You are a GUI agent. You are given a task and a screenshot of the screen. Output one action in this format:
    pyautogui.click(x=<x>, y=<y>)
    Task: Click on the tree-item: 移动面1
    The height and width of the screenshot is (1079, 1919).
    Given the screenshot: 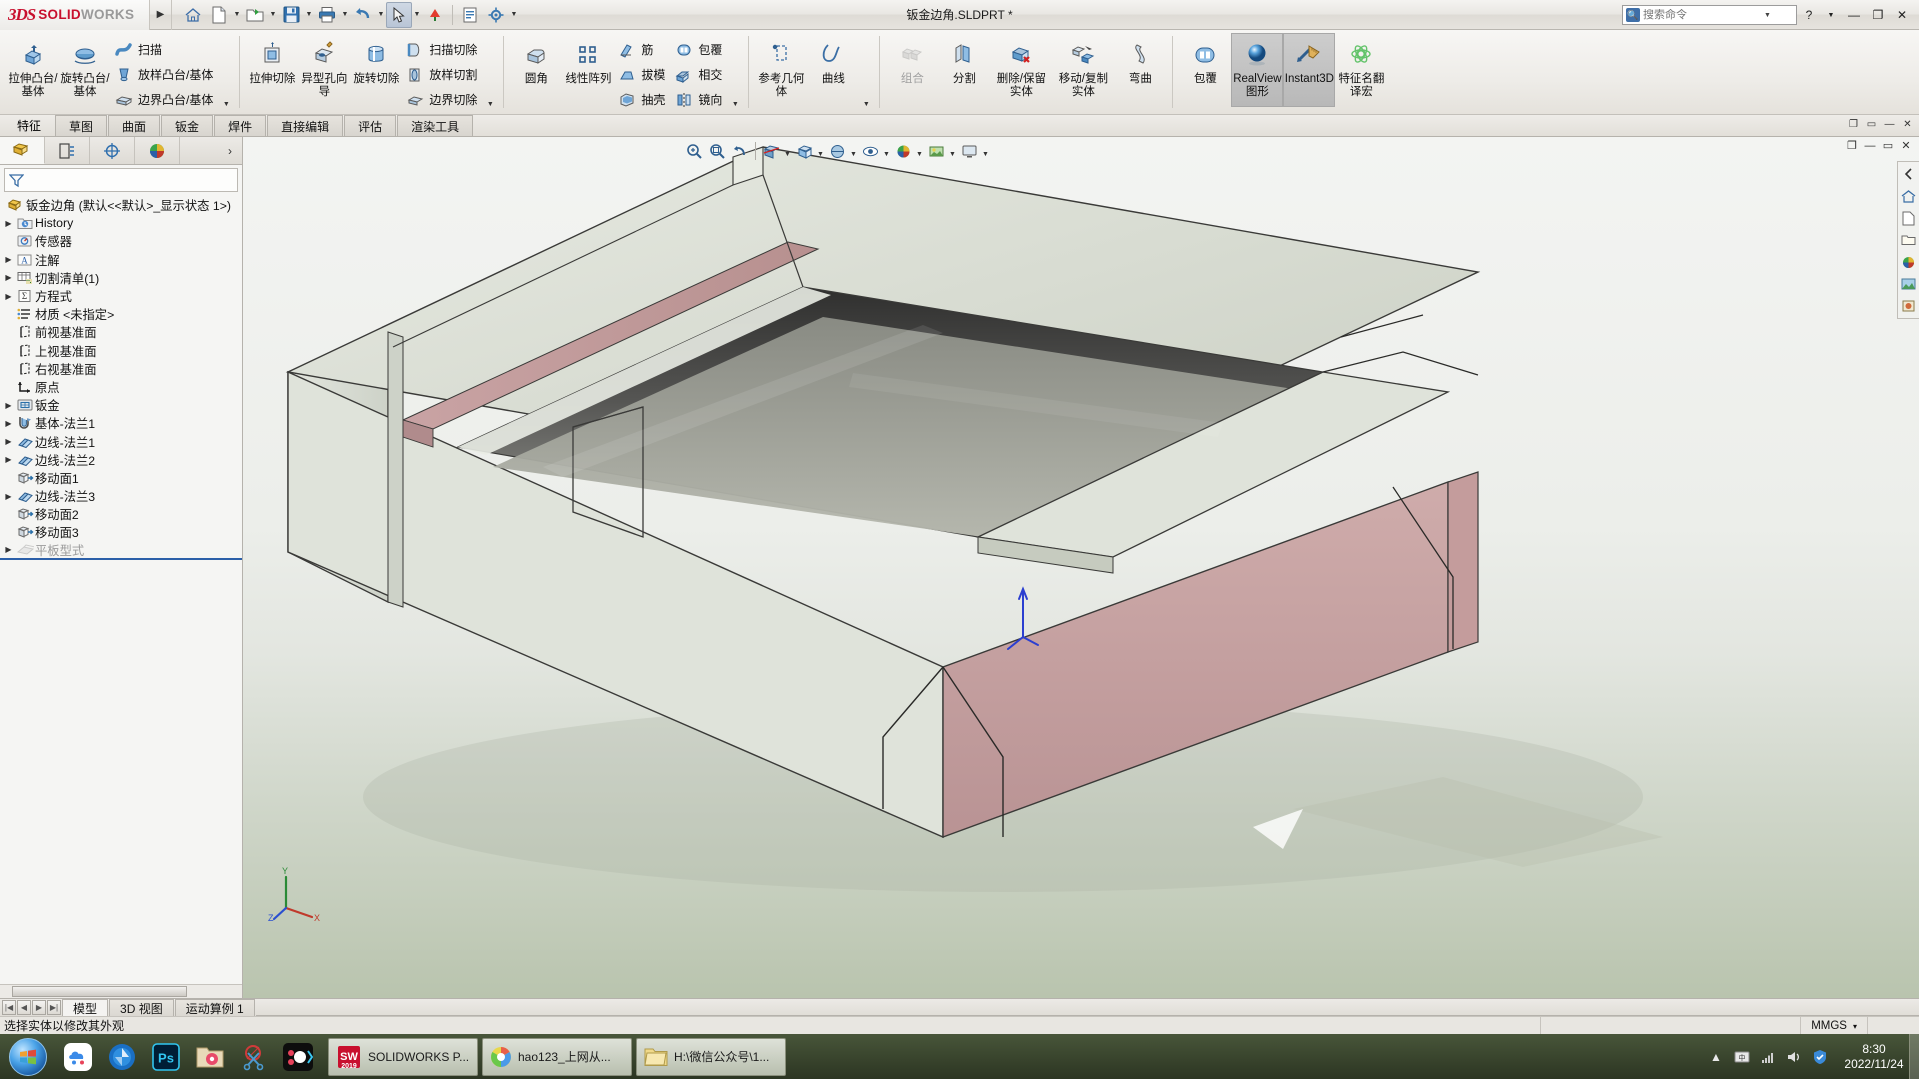 What is the action you would take?
    pyautogui.click(x=121, y=478)
    